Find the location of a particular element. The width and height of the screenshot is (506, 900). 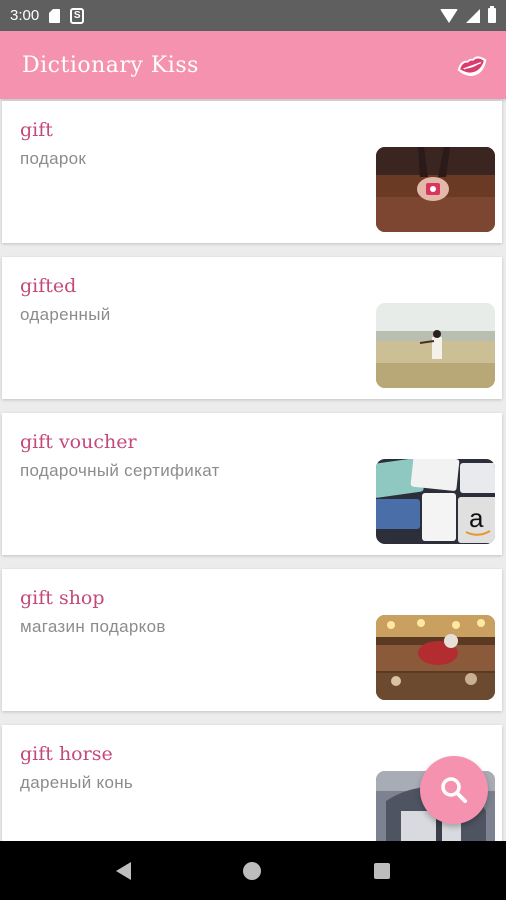

svg-text: a is located at coordinates (476, 518).